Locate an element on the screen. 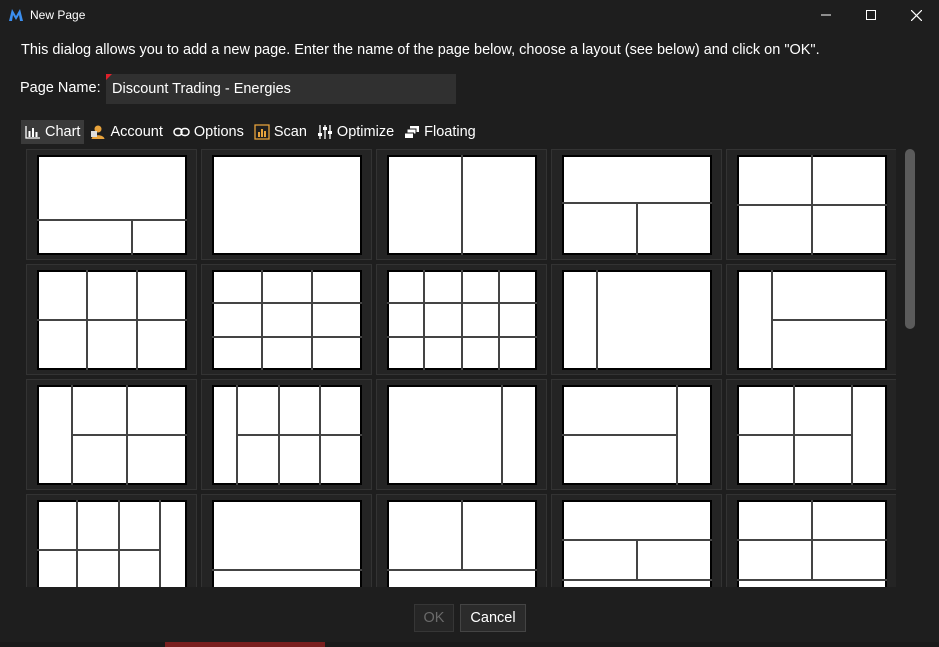 This screenshot has height=647, width=939. scrollbar-thumb is located at coordinates (910, 239).